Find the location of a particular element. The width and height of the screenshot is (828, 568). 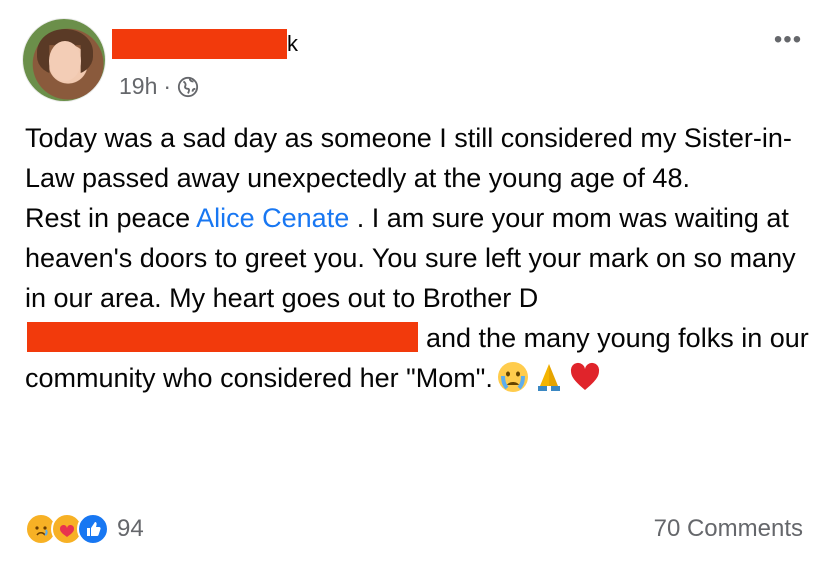

avatar-face is located at coordinates (65, 61).